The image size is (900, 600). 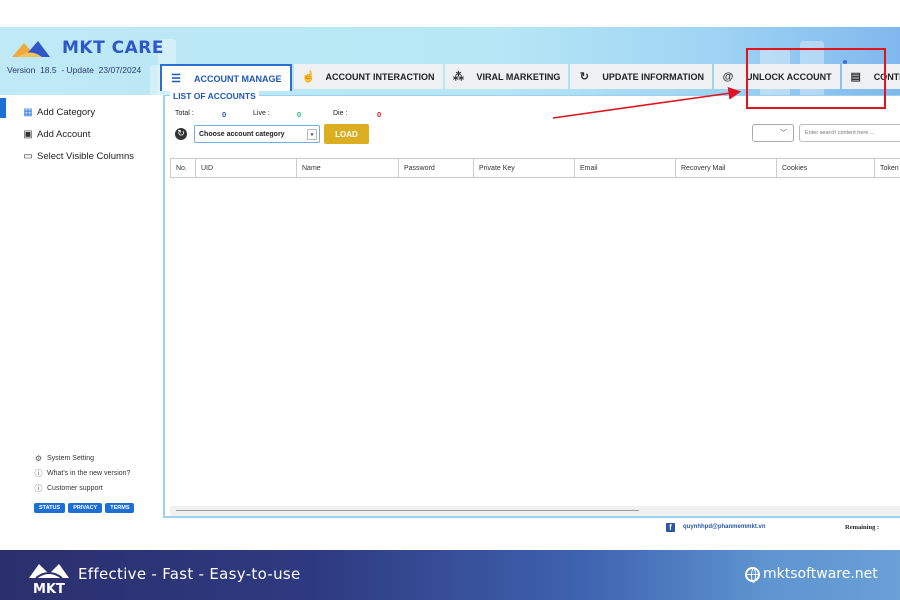 I want to click on legal-buttons: STATUS PRIVACY TERMS, so click(x=84, y=508).